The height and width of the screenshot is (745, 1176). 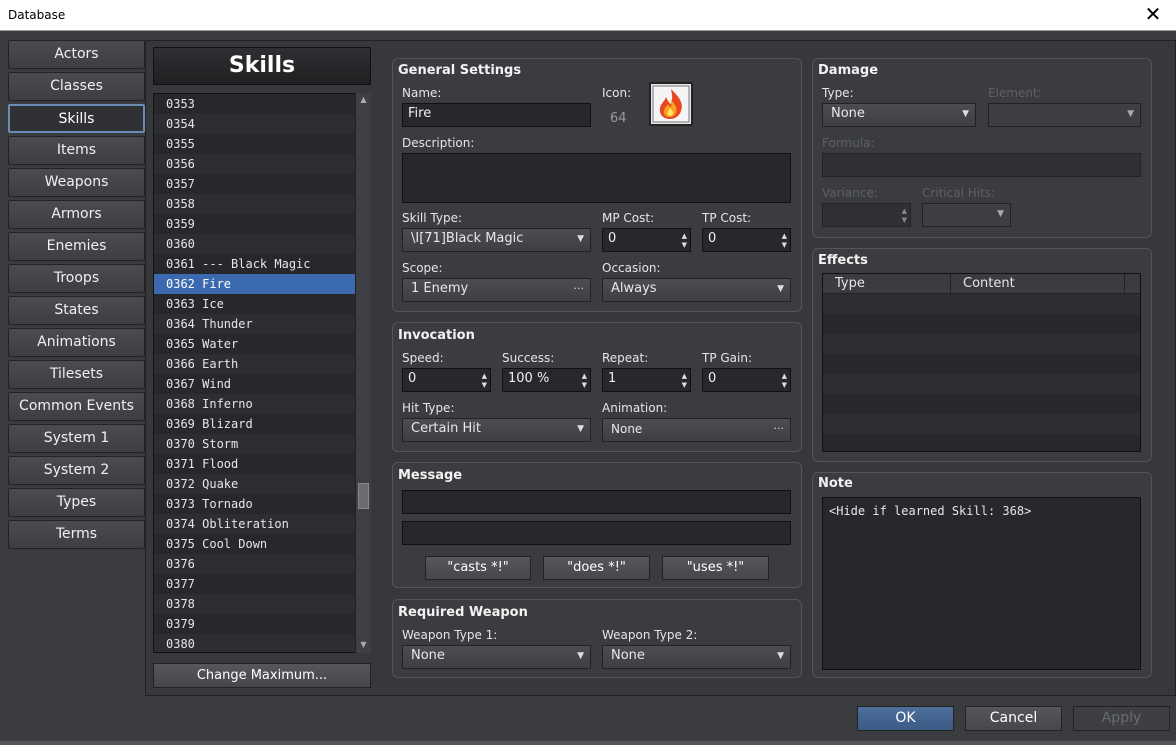 What do you see at coordinates (981, 583) in the screenshot?
I see `note-textarea: <Hide if learned Skill: 368>` at bounding box center [981, 583].